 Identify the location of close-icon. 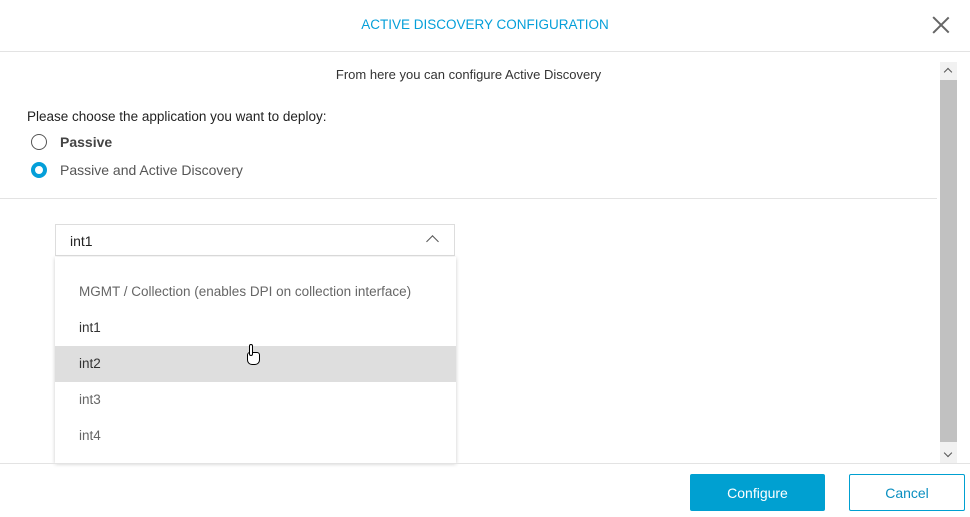
(941, 25).